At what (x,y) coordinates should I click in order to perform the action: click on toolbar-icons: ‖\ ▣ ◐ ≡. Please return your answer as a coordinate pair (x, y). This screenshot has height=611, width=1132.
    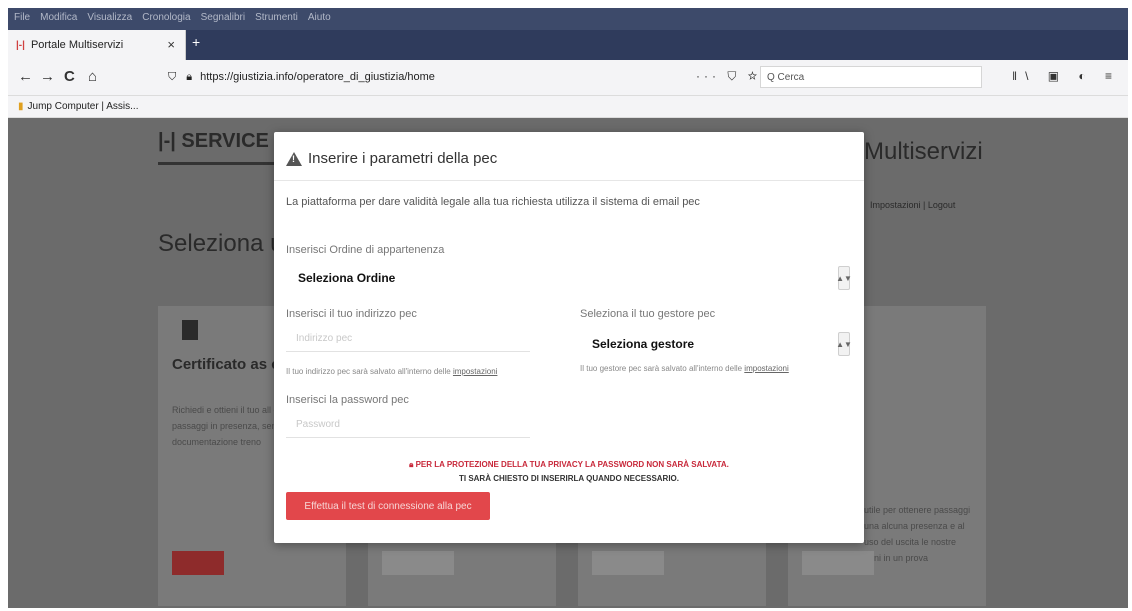
    Looking at the image, I should click on (1066, 76).